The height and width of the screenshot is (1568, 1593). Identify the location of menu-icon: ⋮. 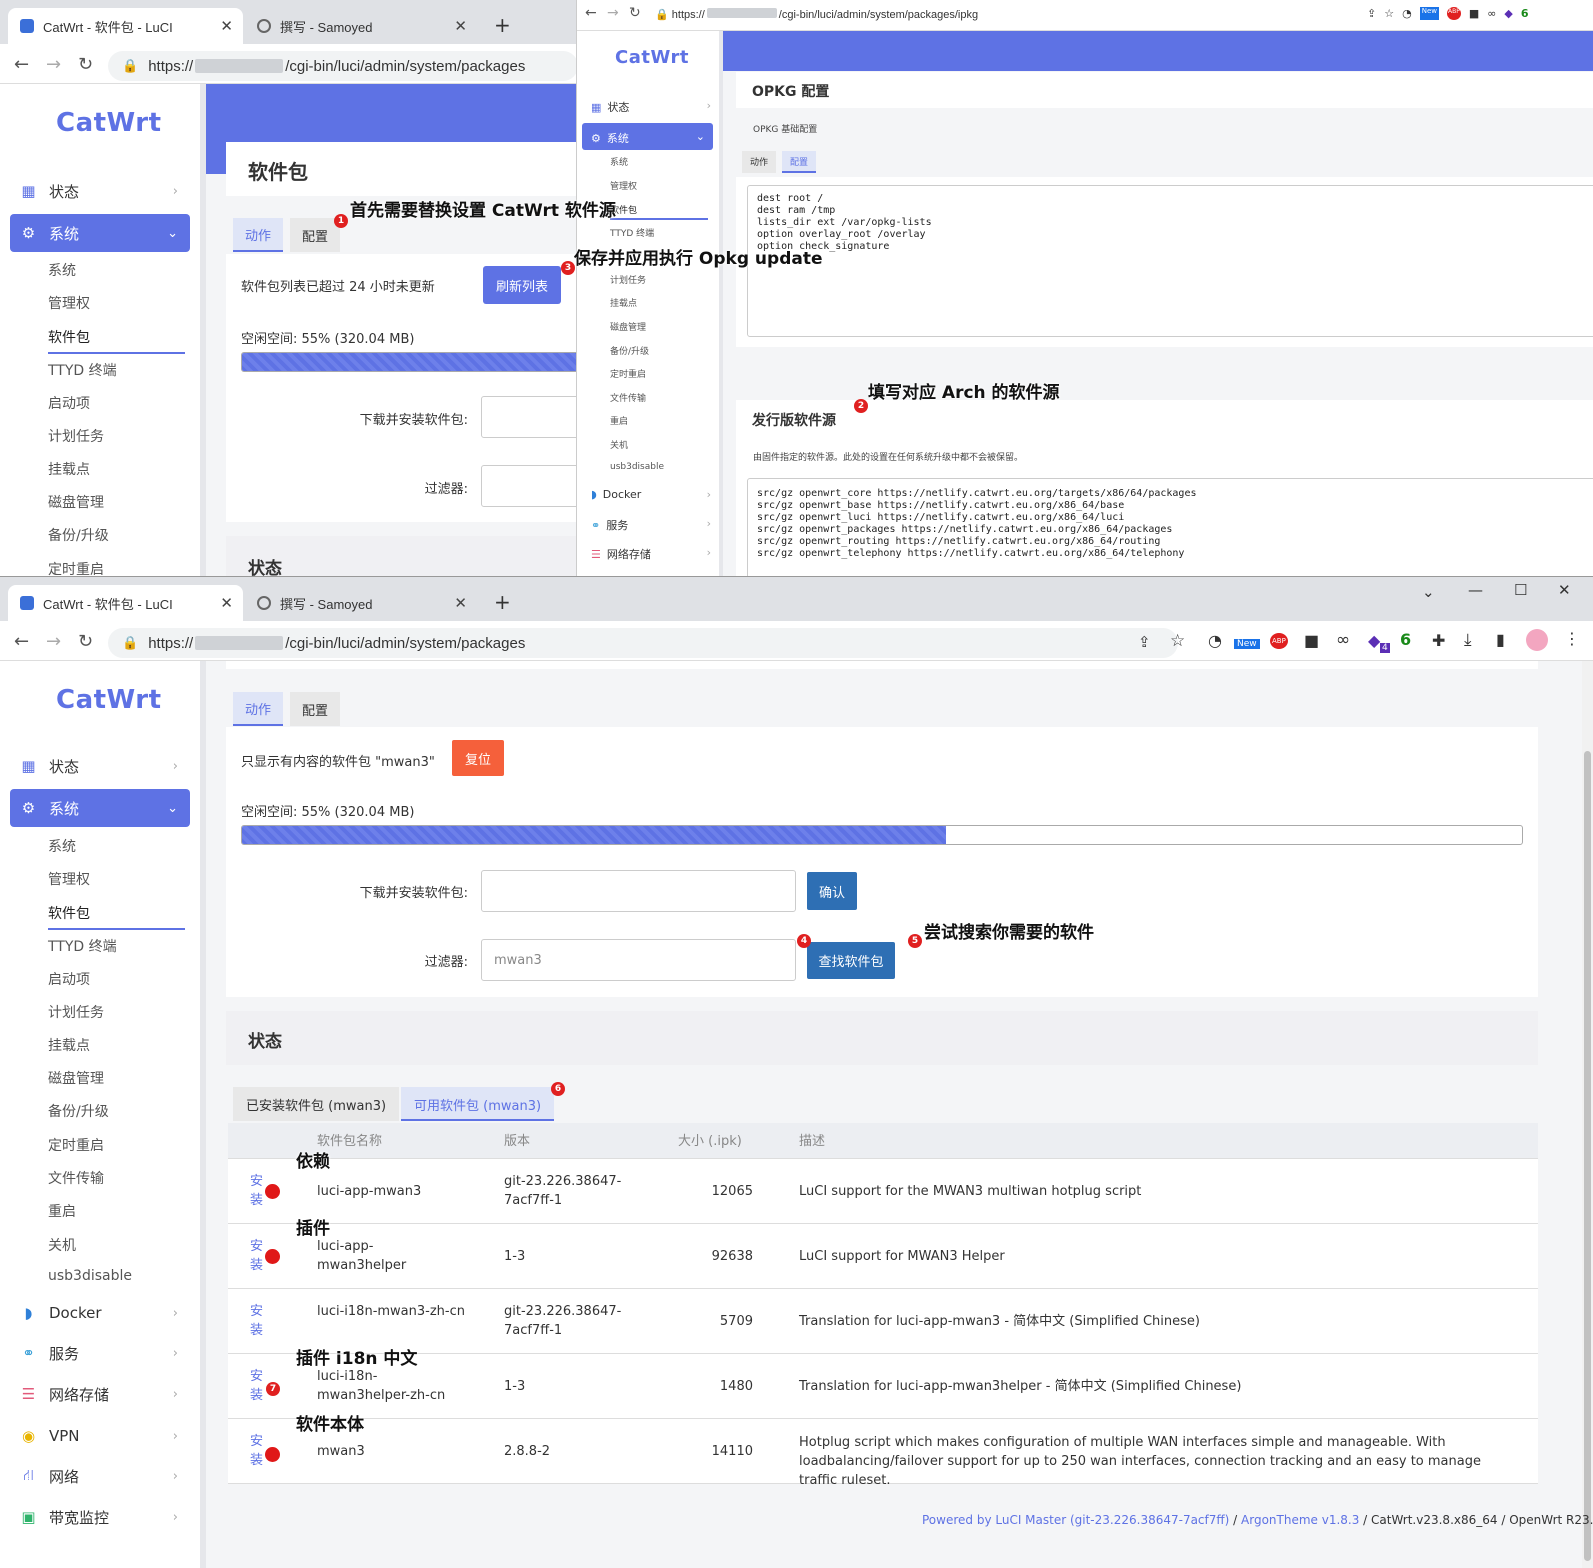
(1572, 638).